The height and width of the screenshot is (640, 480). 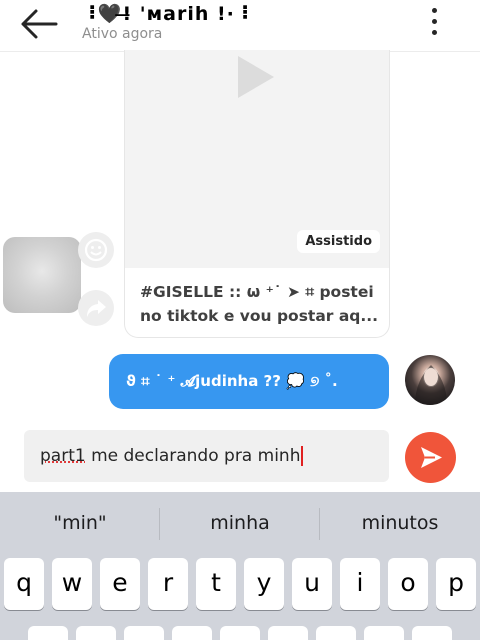 I want to click on key-w: w, so click(x=72, y=584).